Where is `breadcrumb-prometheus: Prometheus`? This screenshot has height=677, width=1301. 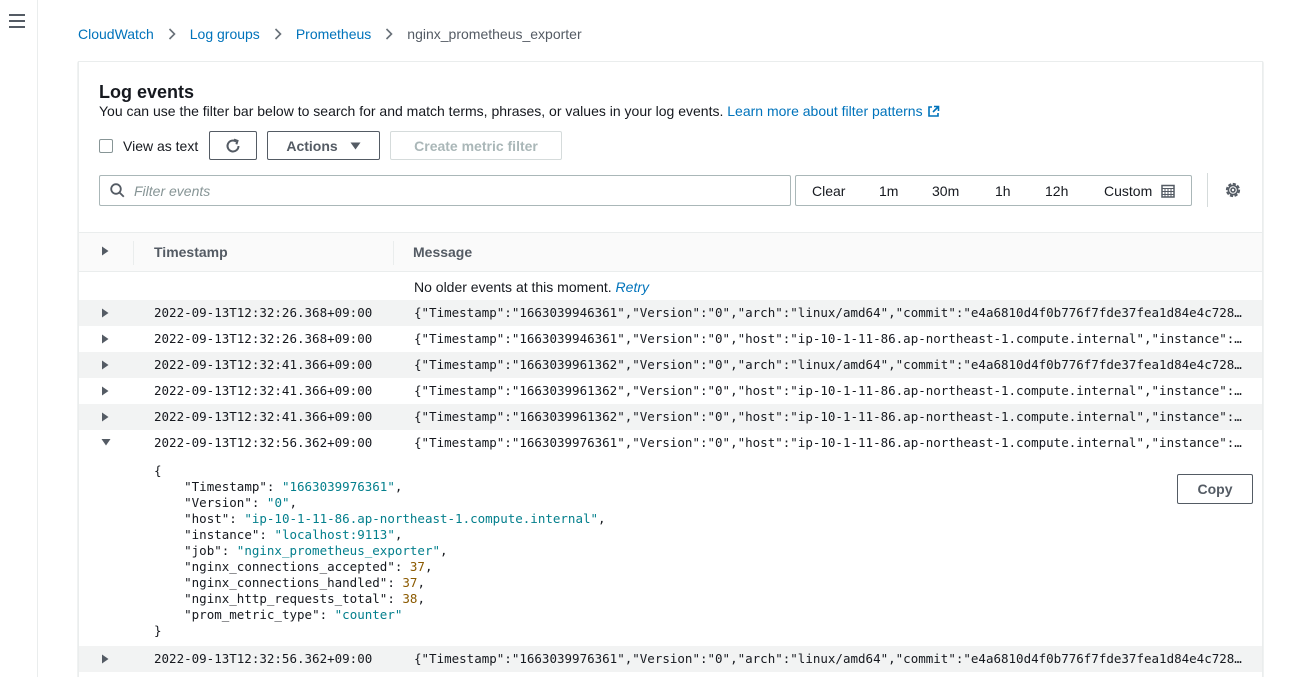 breadcrumb-prometheus: Prometheus is located at coordinates (333, 34).